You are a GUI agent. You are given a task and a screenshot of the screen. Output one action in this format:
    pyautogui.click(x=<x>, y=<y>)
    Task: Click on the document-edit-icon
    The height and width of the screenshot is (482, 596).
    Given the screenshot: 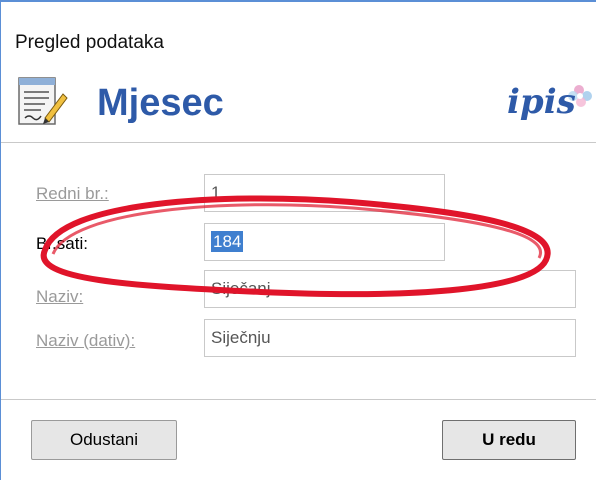 What is the action you would take?
    pyautogui.click(x=43, y=101)
    